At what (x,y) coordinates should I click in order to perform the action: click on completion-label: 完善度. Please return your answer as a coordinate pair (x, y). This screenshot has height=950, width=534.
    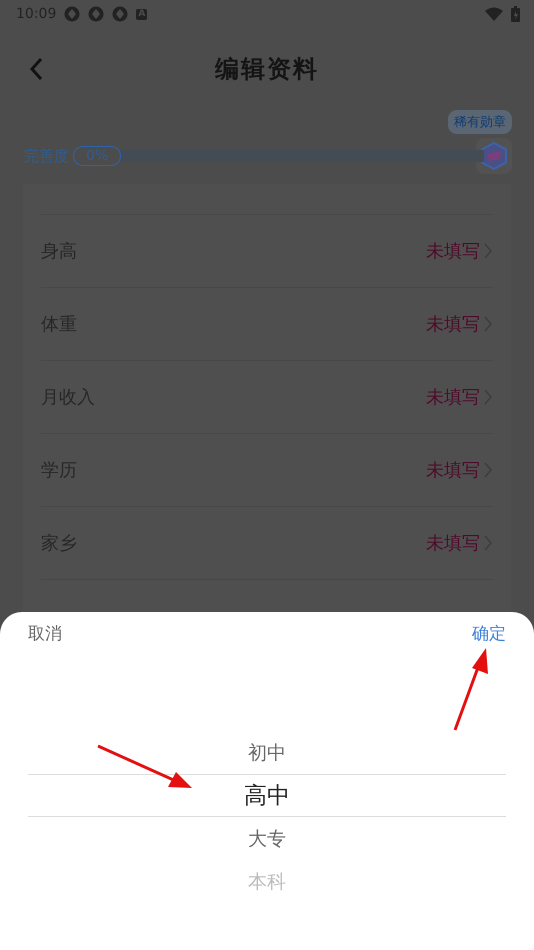
    Looking at the image, I should click on (46, 156).